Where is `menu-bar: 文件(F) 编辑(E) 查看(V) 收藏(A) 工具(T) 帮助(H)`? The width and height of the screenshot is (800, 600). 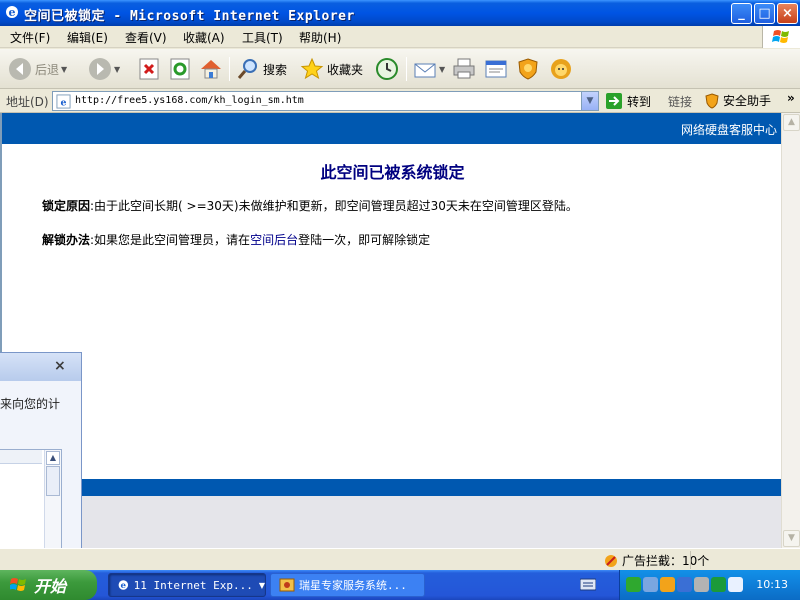 menu-bar: 文件(F) 编辑(E) 查看(V) 收藏(A) 工具(T) 帮助(H) is located at coordinates (400, 37).